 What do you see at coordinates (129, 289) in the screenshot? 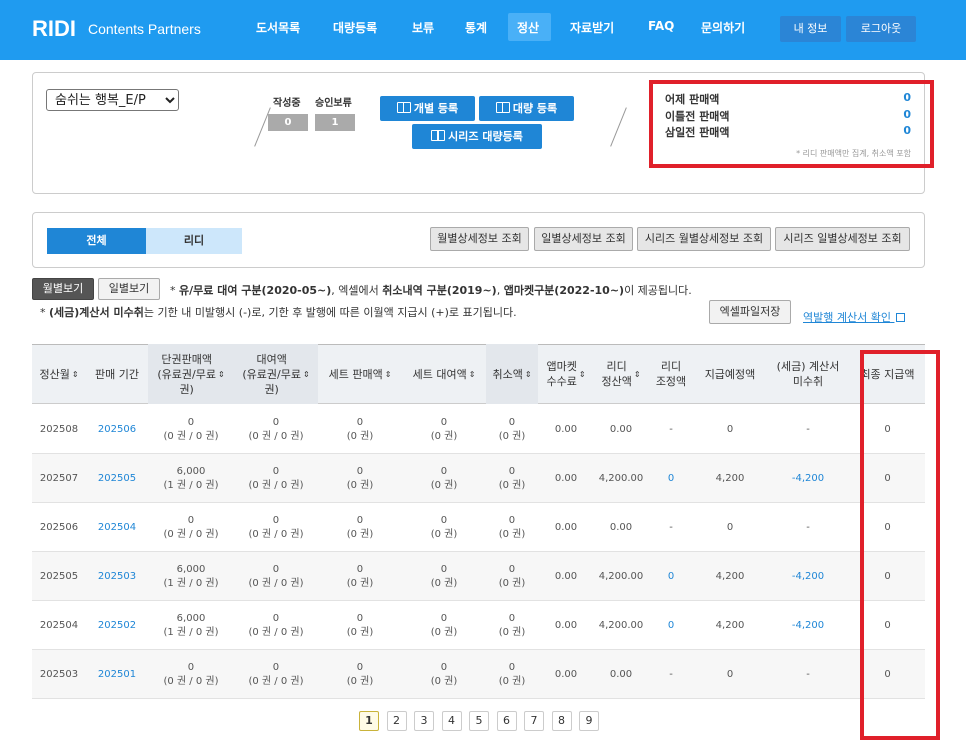
I see `daily-view-button: 일별보기` at bounding box center [129, 289].